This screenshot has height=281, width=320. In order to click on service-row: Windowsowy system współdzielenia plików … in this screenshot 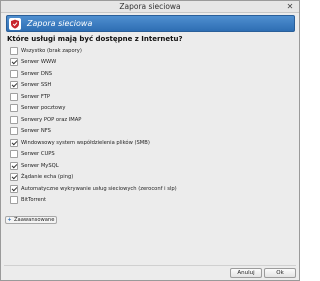, I will do `click(150, 143)`.